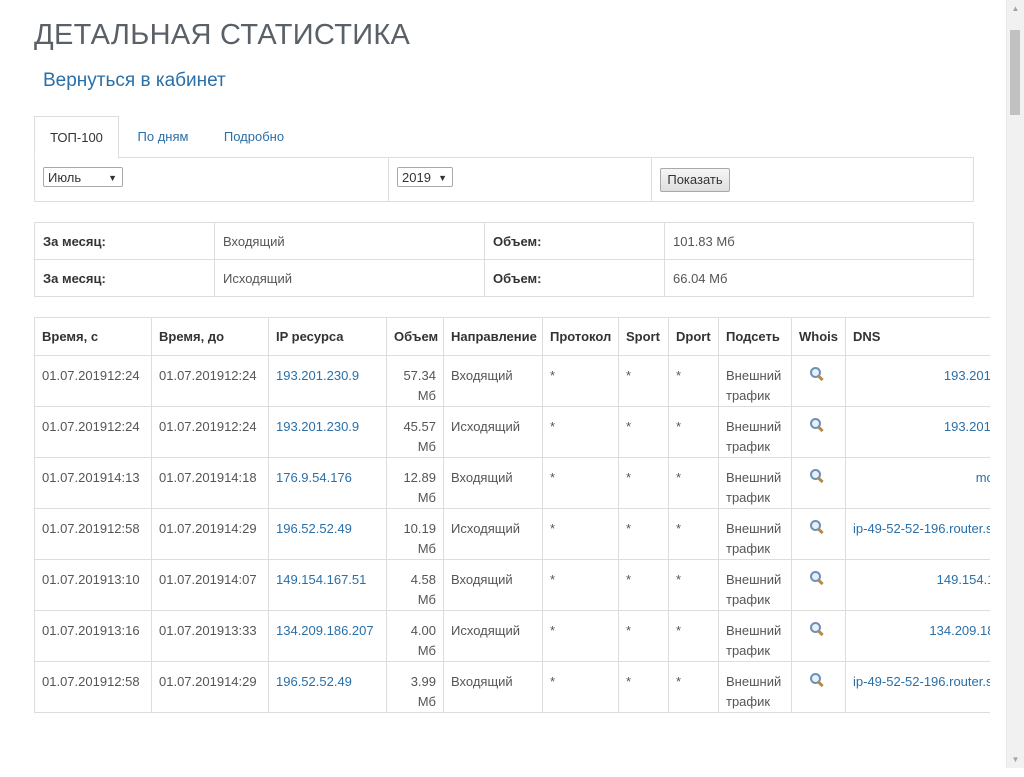 The height and width of the screenshot is (777, 1024). What do you see at coordinates (134, 81) in the screenshot?
I see `back-to-cabinet-link: Вернуться в кабинет` at bounding box center [134, 81].